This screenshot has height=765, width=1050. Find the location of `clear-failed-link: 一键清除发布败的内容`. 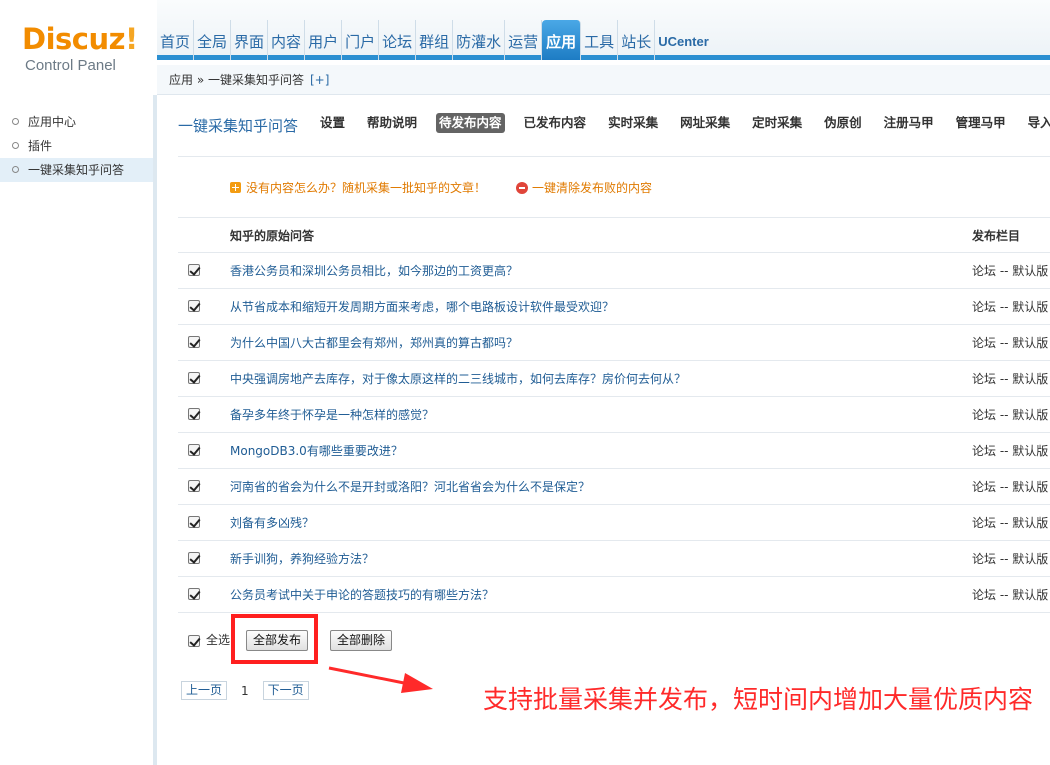

clear-failed-link: 一键清除发布败的内容 is located at coordinates (592, 187).